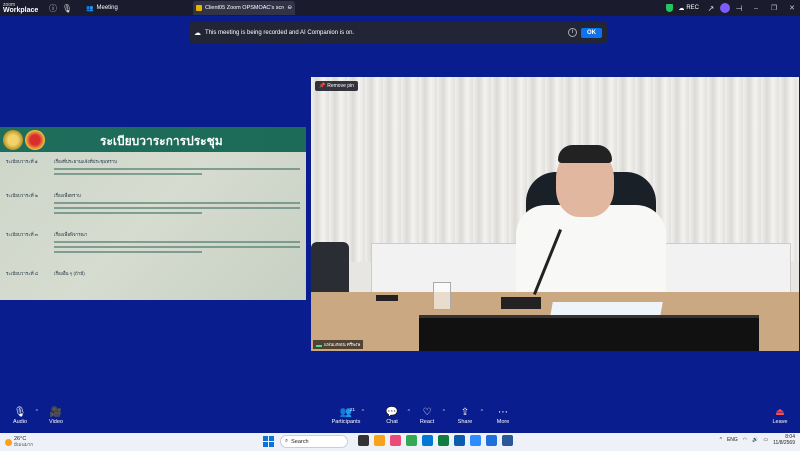 This screenshot has height=451, width=800. What do you see at coordinates (363, 440) in the screenshot?
I see `task-view-icon` at bounding box center [363, 440].